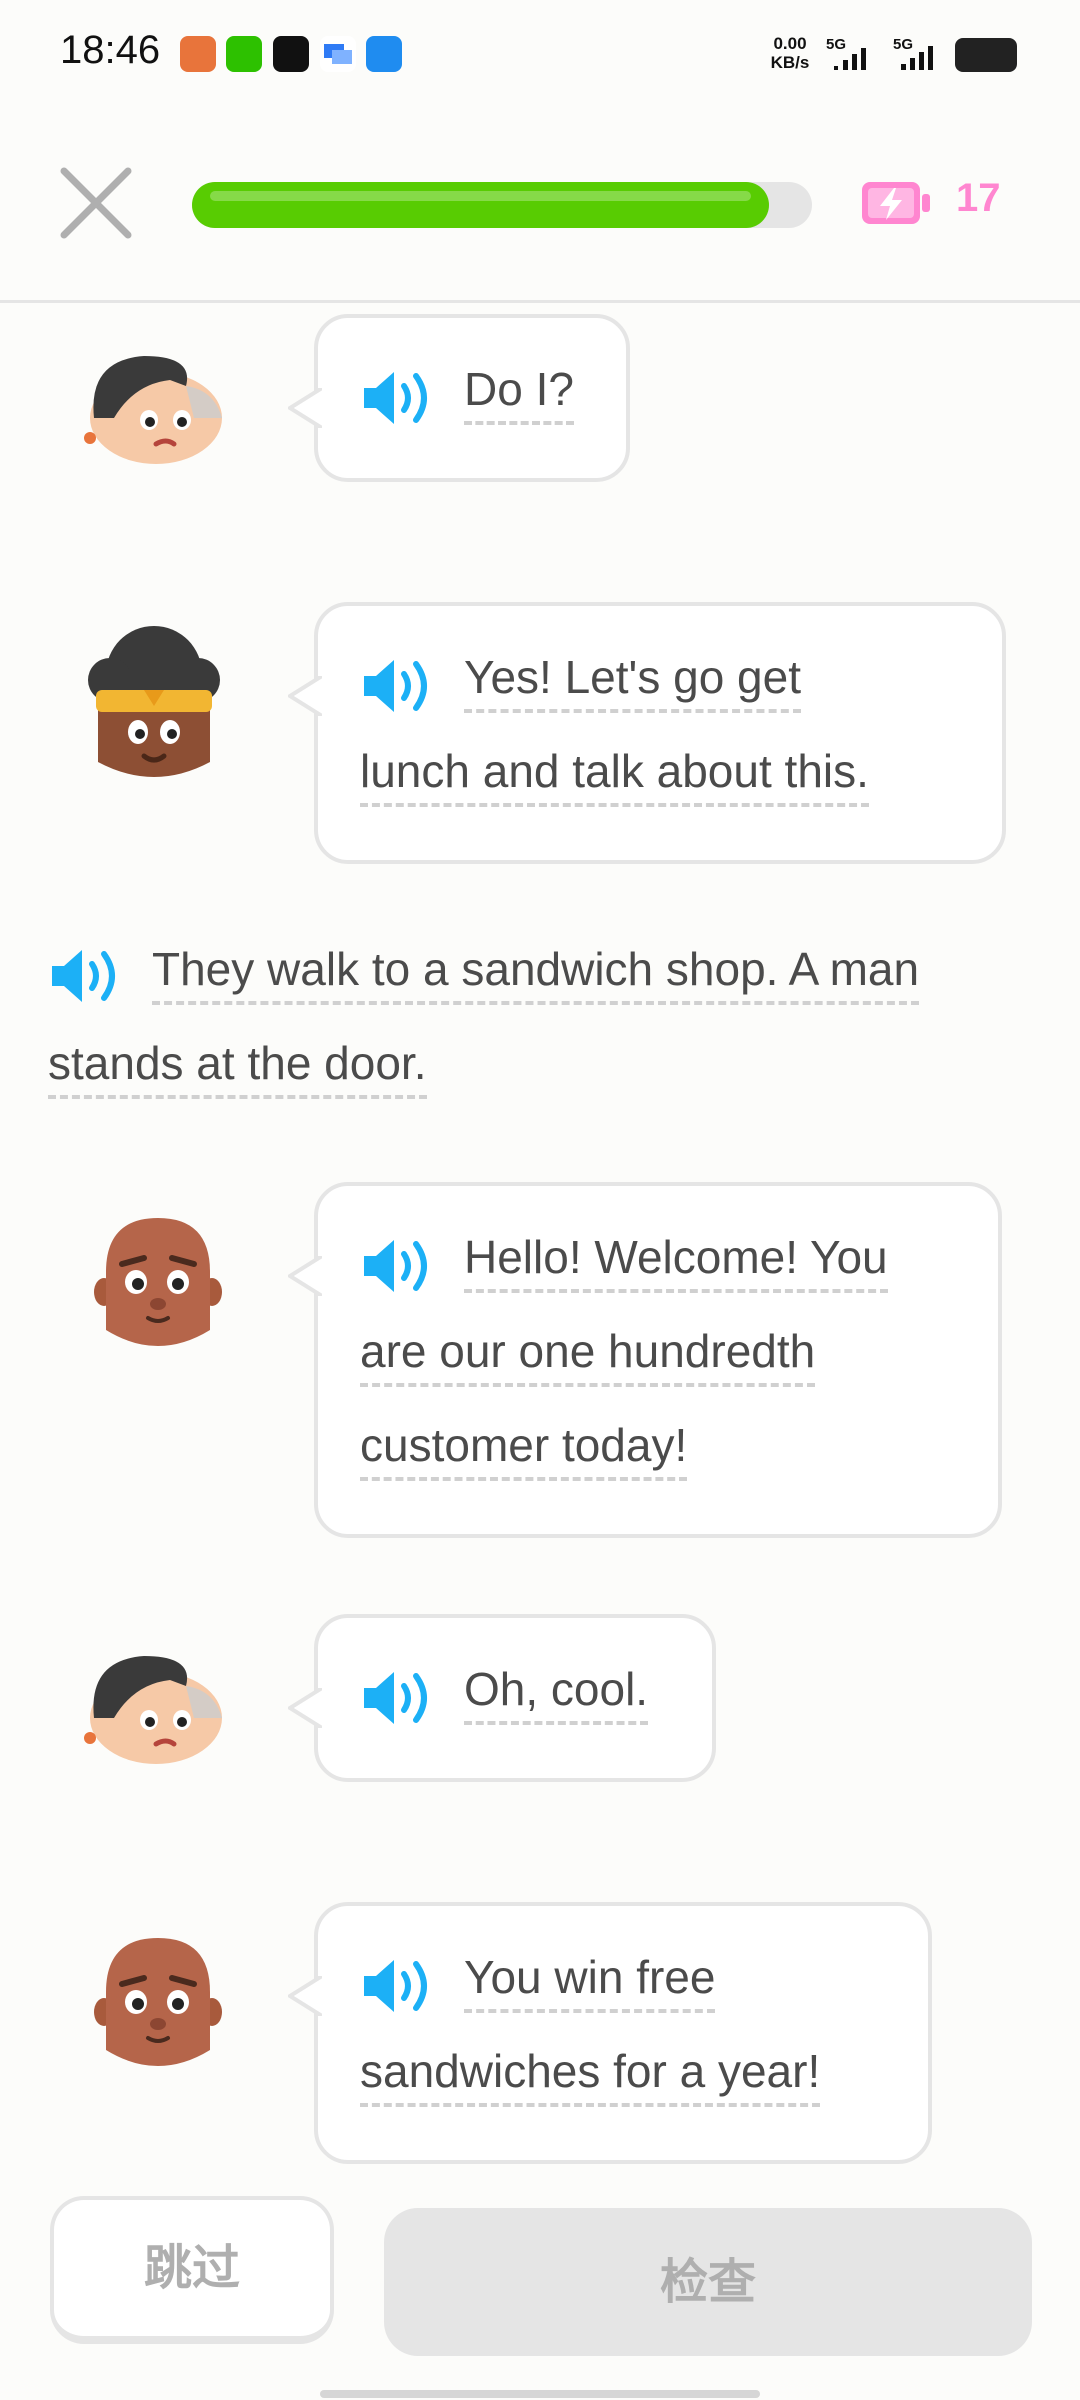 This screenshot has height=2400, width=1080. I want to click on dialog-word: customer today!, so click(524, 1450).